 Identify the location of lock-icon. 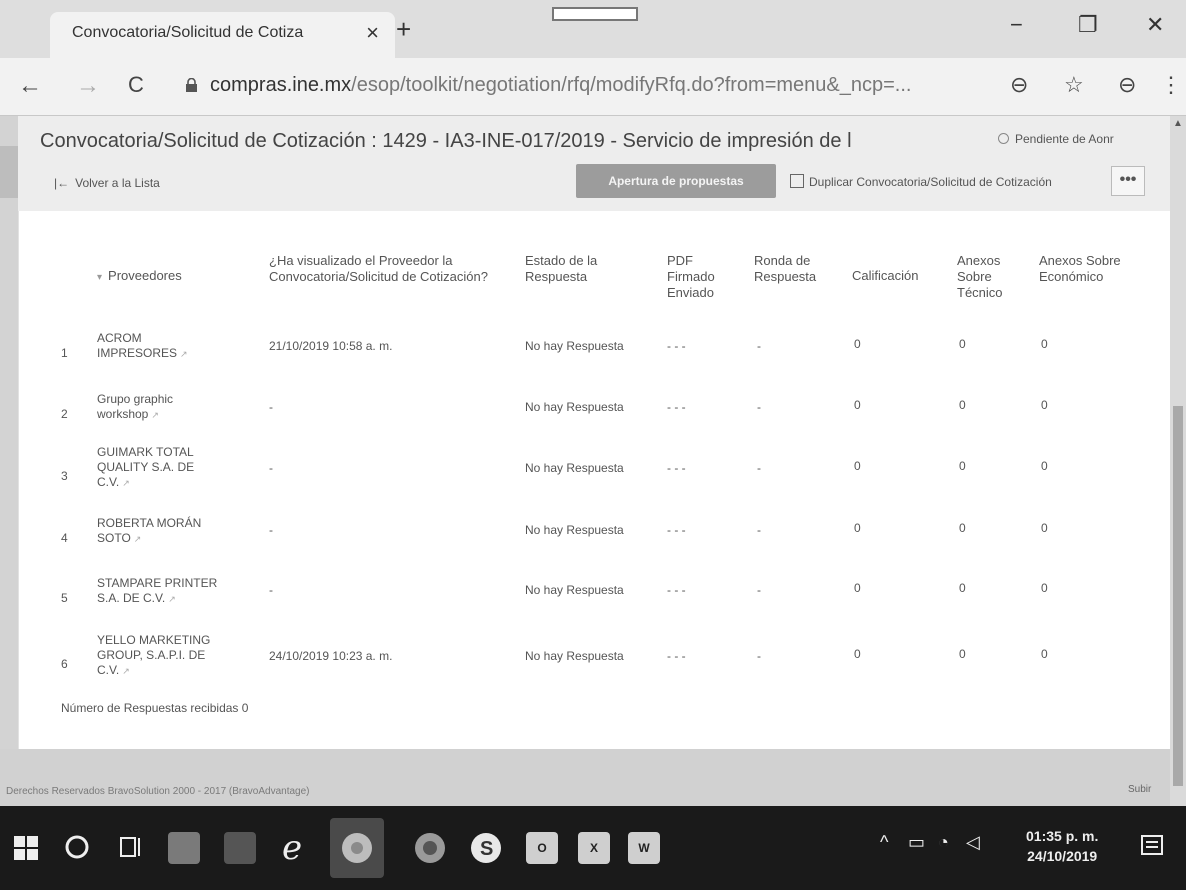
(191, 85).